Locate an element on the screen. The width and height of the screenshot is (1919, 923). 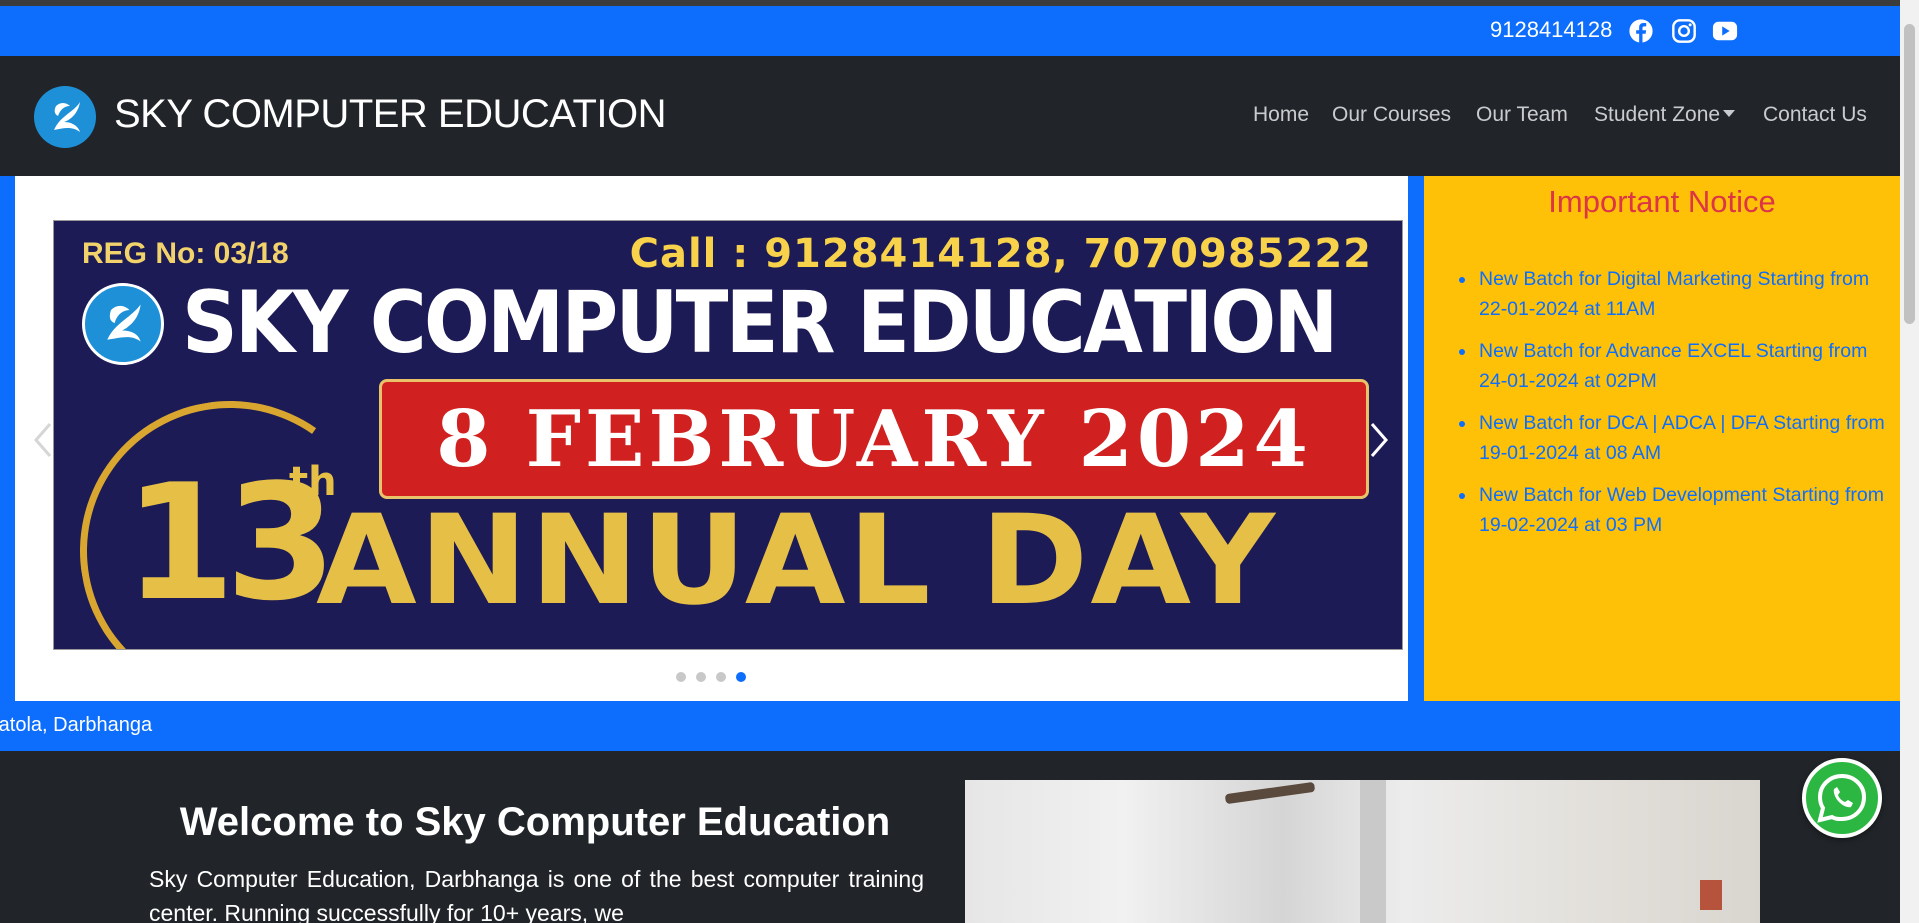
classroom-photo is located at coordinates (1362, 851).